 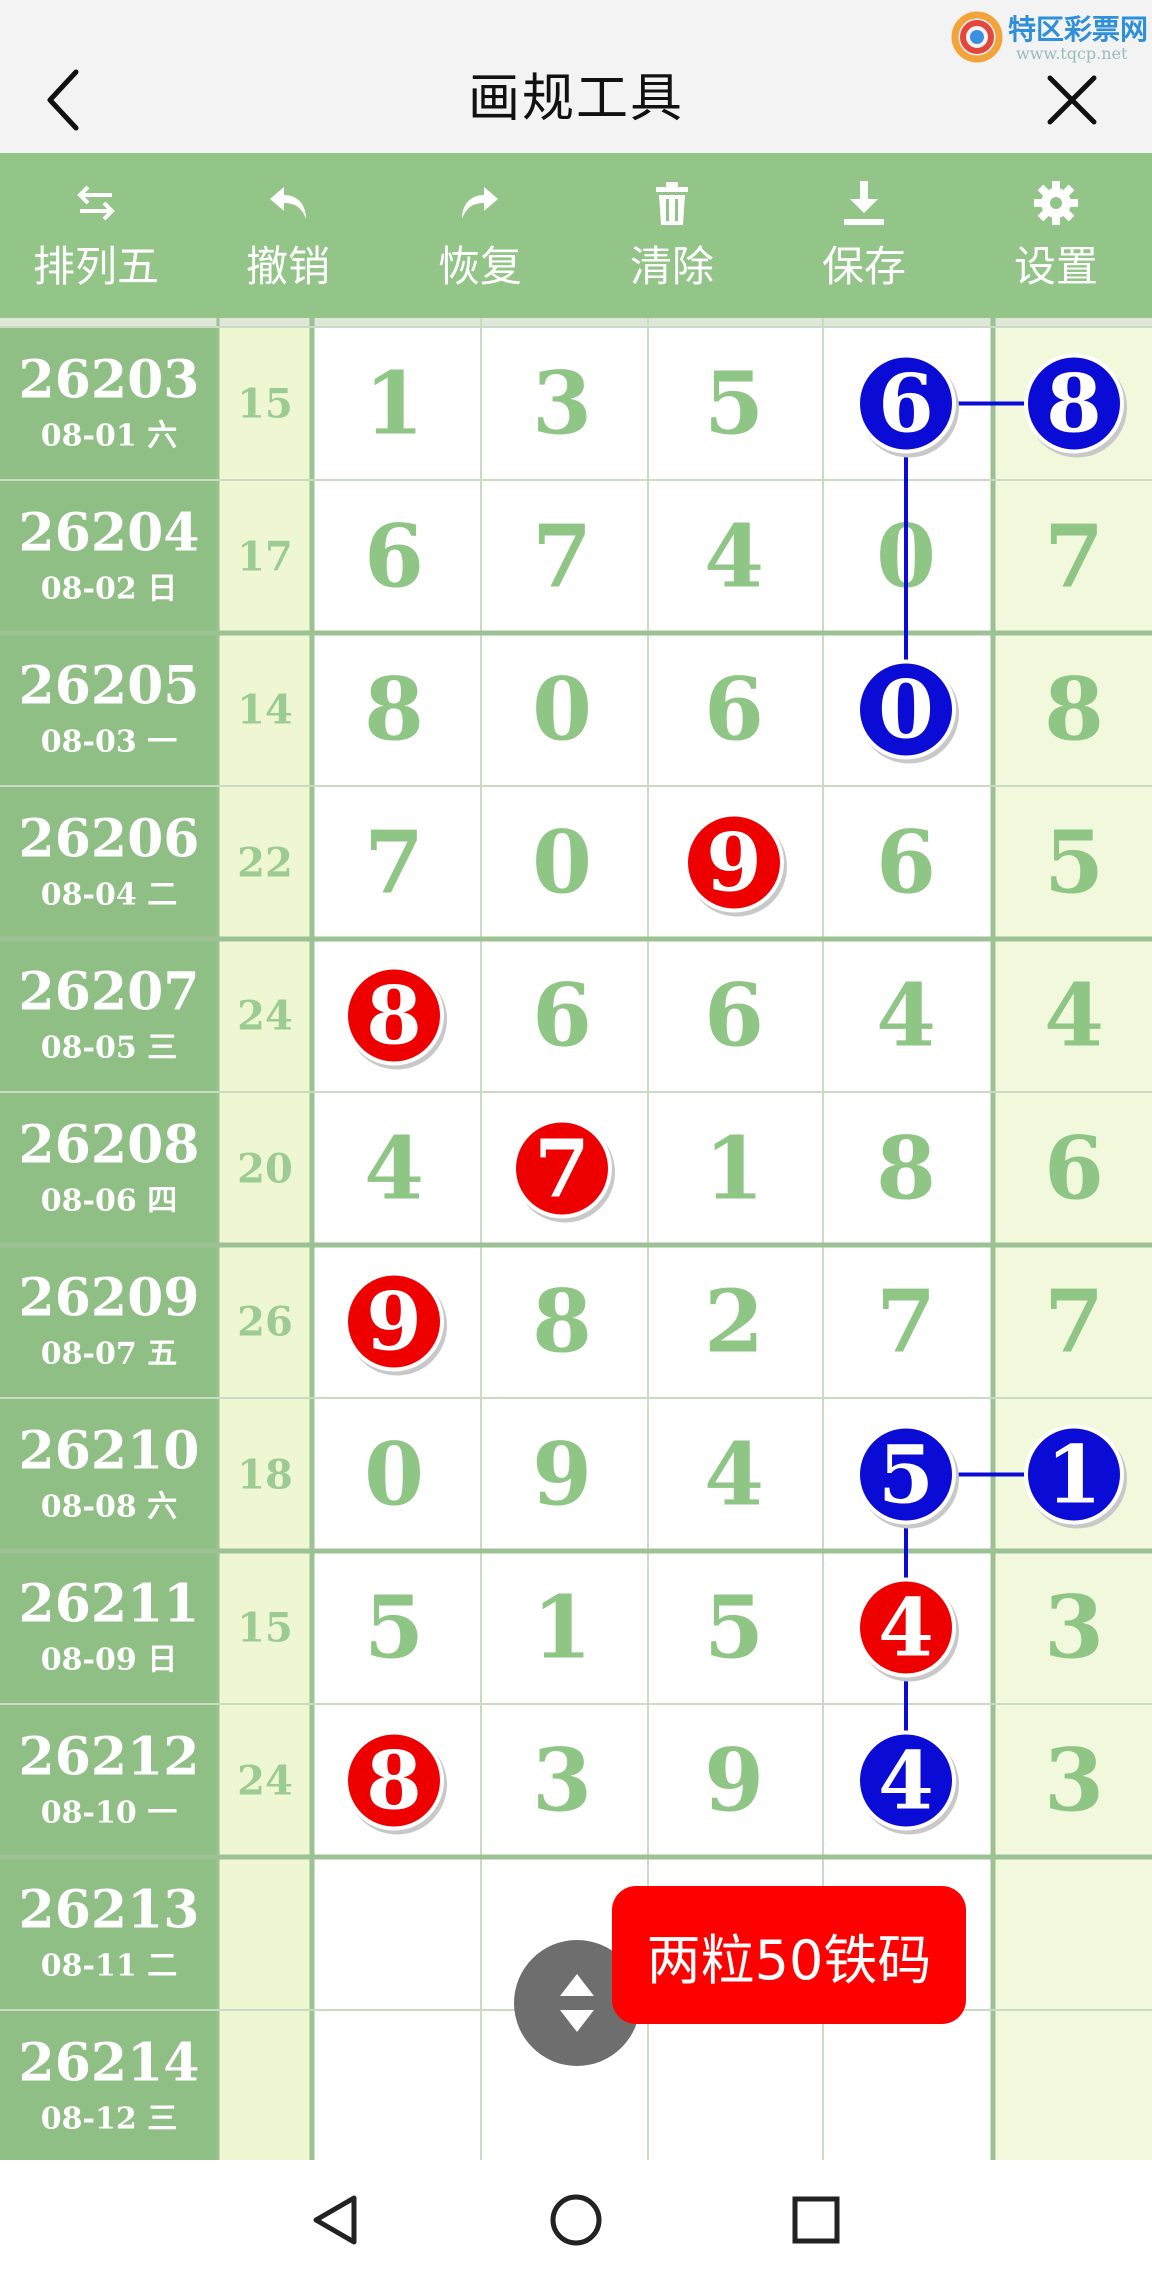 What do you see at coordinates (1050, 36) in the screenshot?
I see `site-logo: 特区彩票网 www.tqcp.net` at bounding box center [1050, 36].